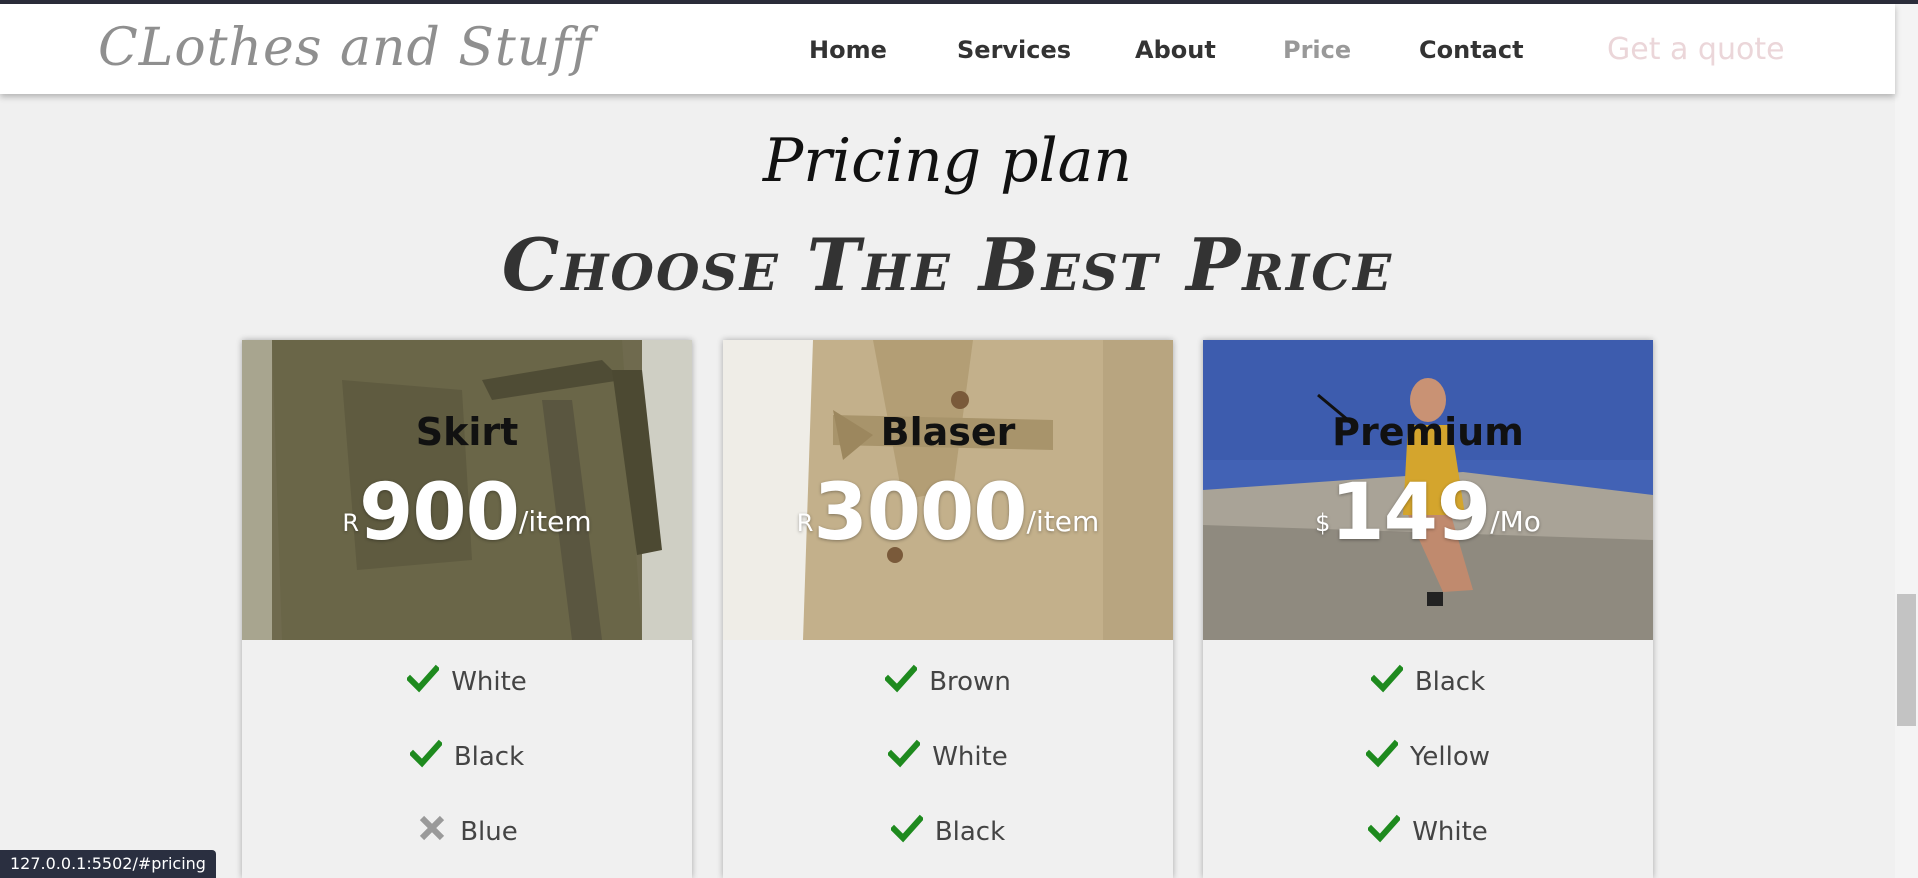 This screenshot has width=1918, height=878. Describe the element at coordinates (920, 513) in the screenshot. I see `price-amount: 3000` at that location.